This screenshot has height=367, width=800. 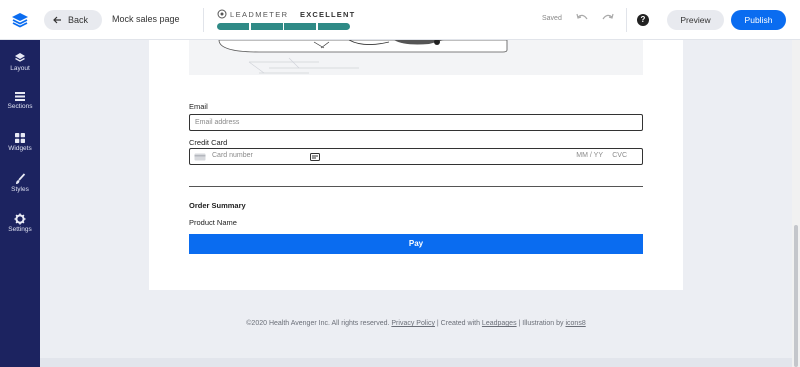 What do you see at coordinates (20, 96) in the screenshot?
I see `sections-icon` at bounding box center [20, 96].